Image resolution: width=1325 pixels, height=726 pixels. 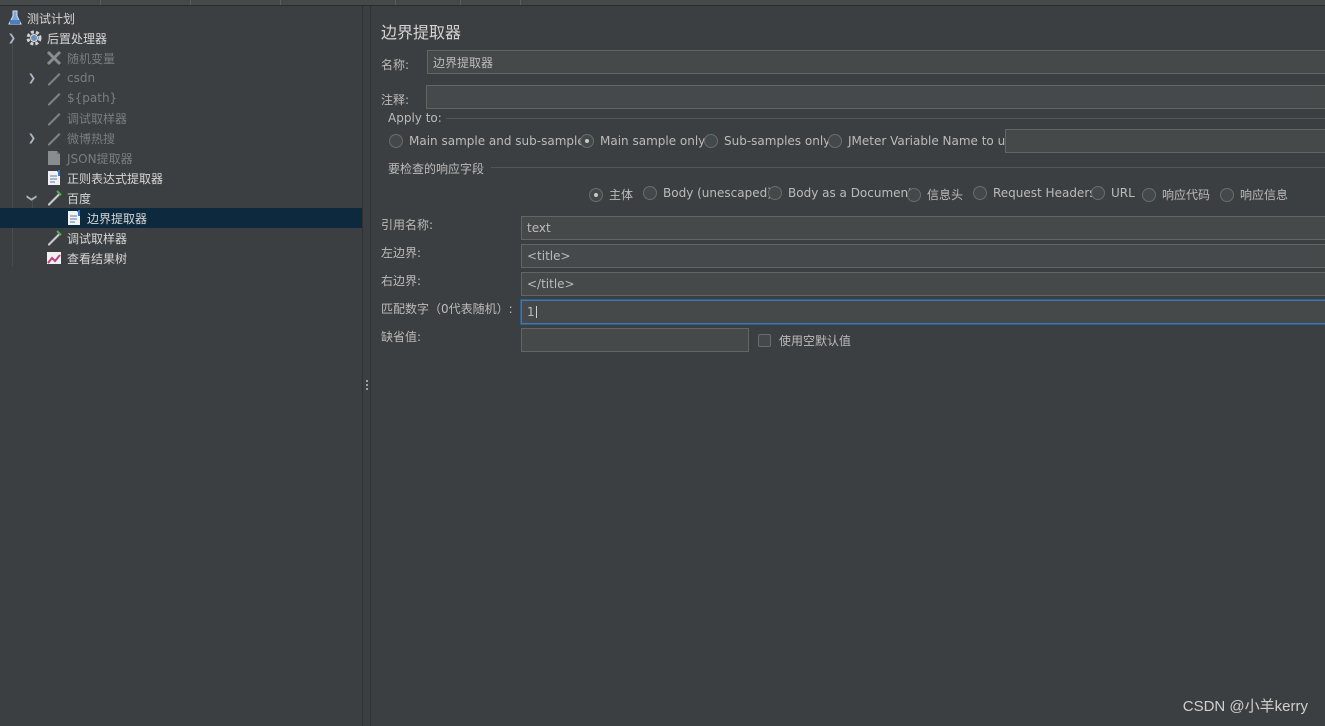 What do you see at coordinates (945, 195) in the screenshot?
I see `radio-label: 信息头` at bounding box center [945, 195].